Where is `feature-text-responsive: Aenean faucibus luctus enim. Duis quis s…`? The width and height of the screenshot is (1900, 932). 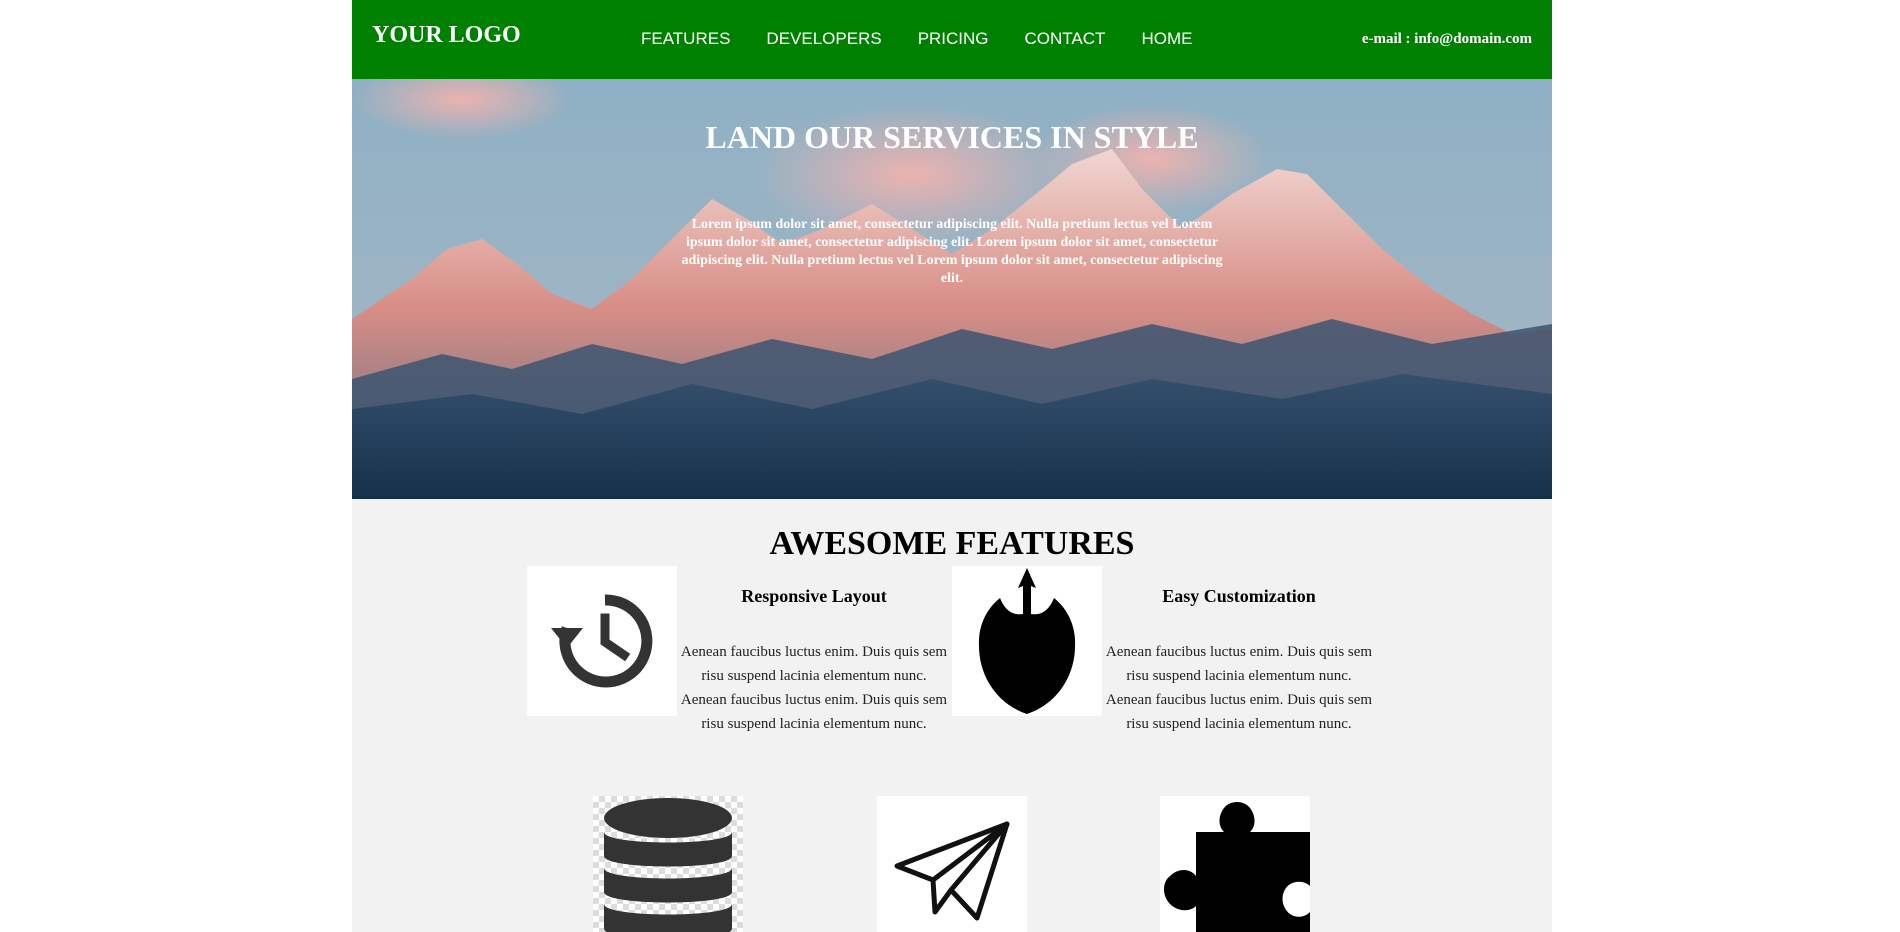 feature-text-responsive: Aenean faucibus luctus enim. Duis quis s… is located at coordinates (814, 688).